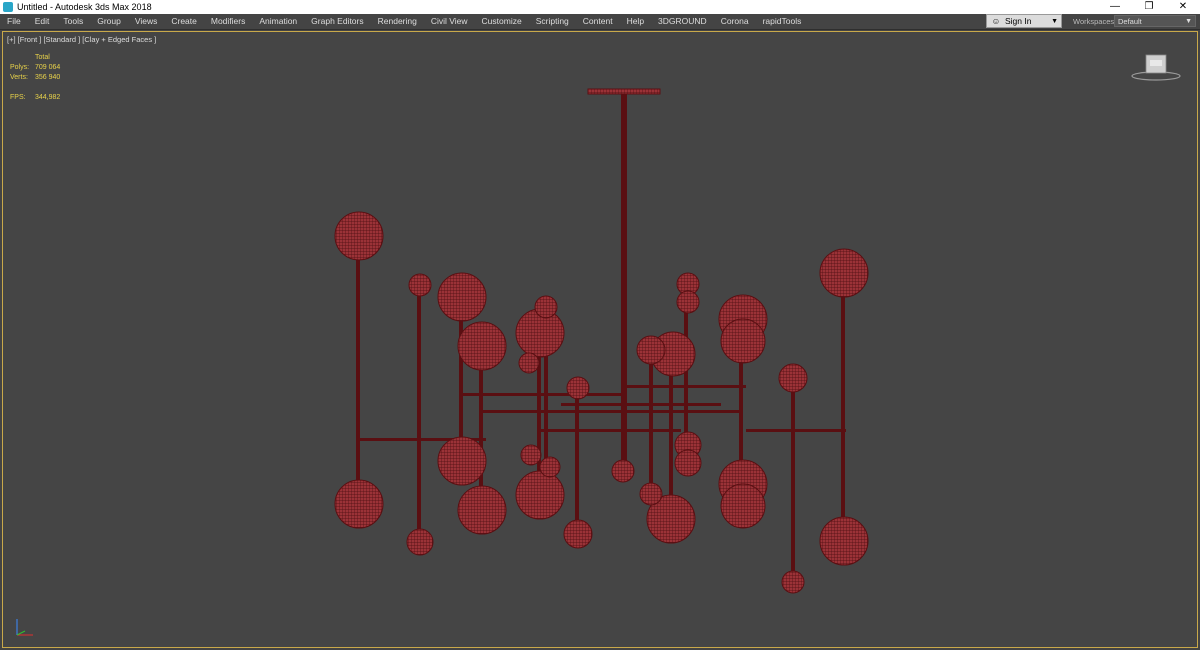  What do you see at coordinates (782, 21) in the screenshot?
I see `menu-rapidtools: rapidTools` at bounding box center [782, 21].